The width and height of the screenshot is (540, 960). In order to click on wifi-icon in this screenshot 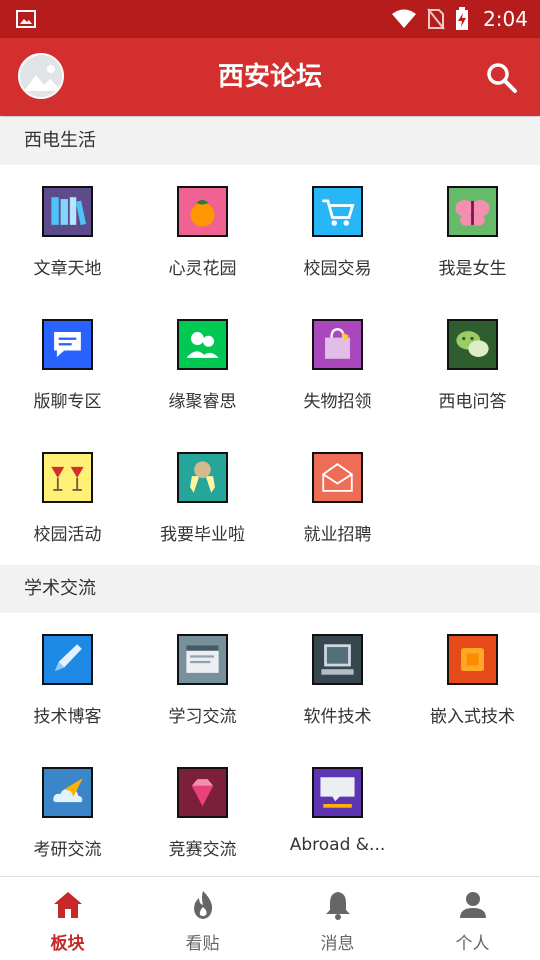, I will do `click(404, 18)`.